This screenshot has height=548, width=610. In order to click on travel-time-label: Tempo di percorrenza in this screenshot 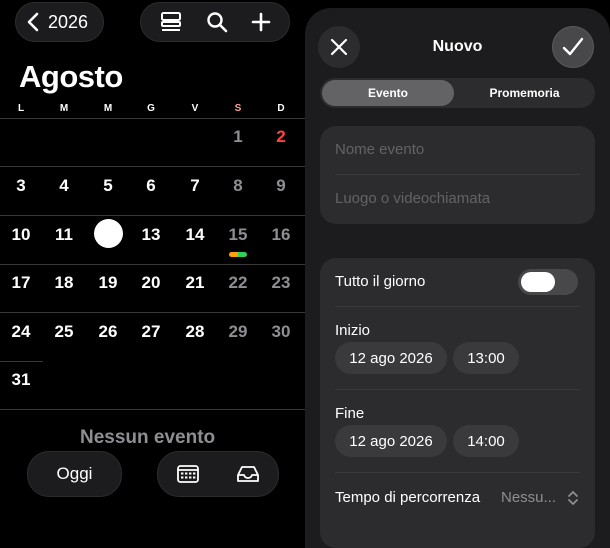, I will do `click(408, 497)`.